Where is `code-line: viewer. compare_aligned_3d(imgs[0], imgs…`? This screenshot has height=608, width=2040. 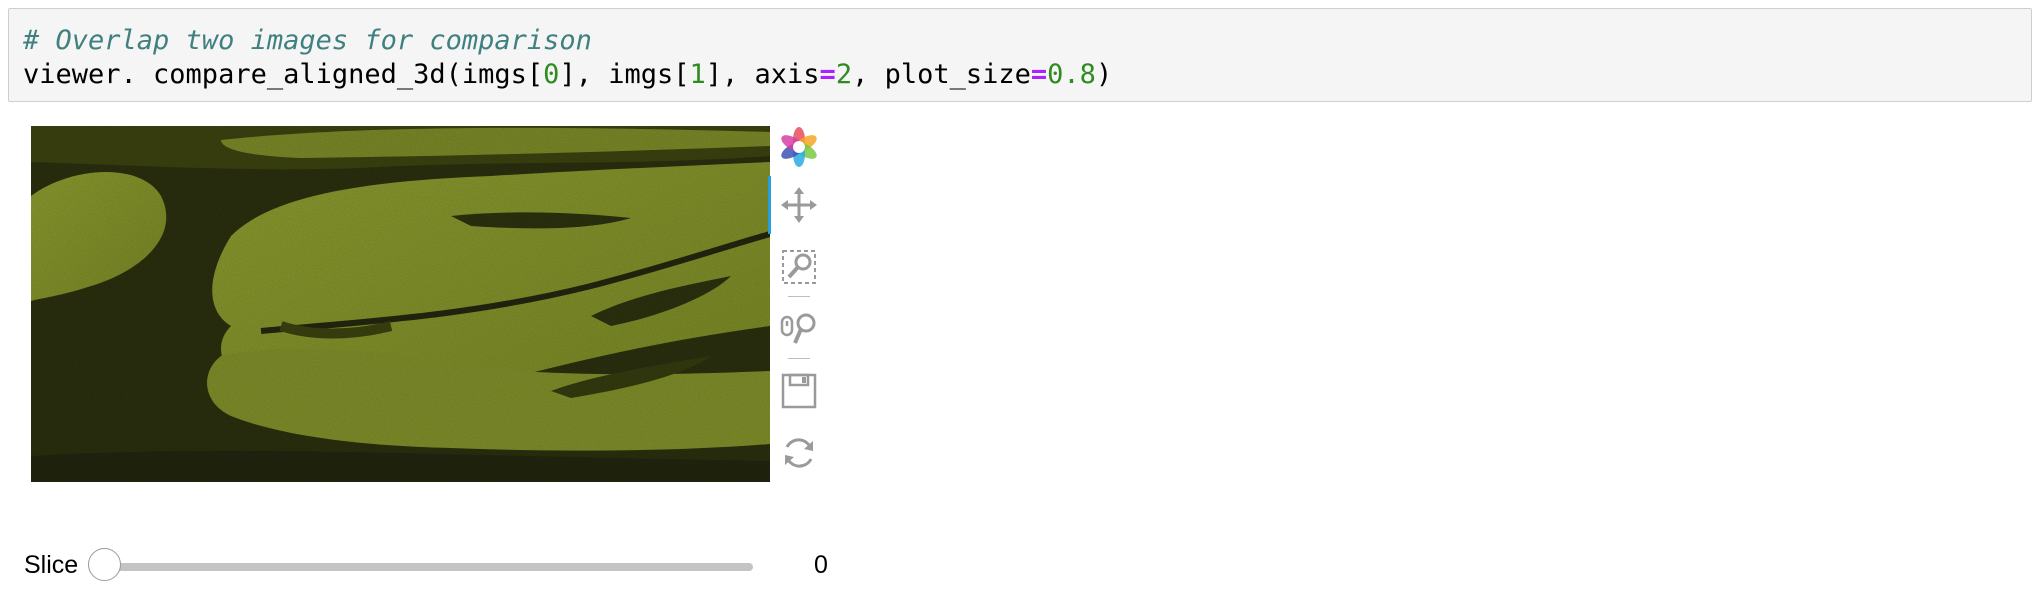 code-line: viewer. compare_aligned_3d(imgs[0], imgs… is located at coordinates (568, 74).